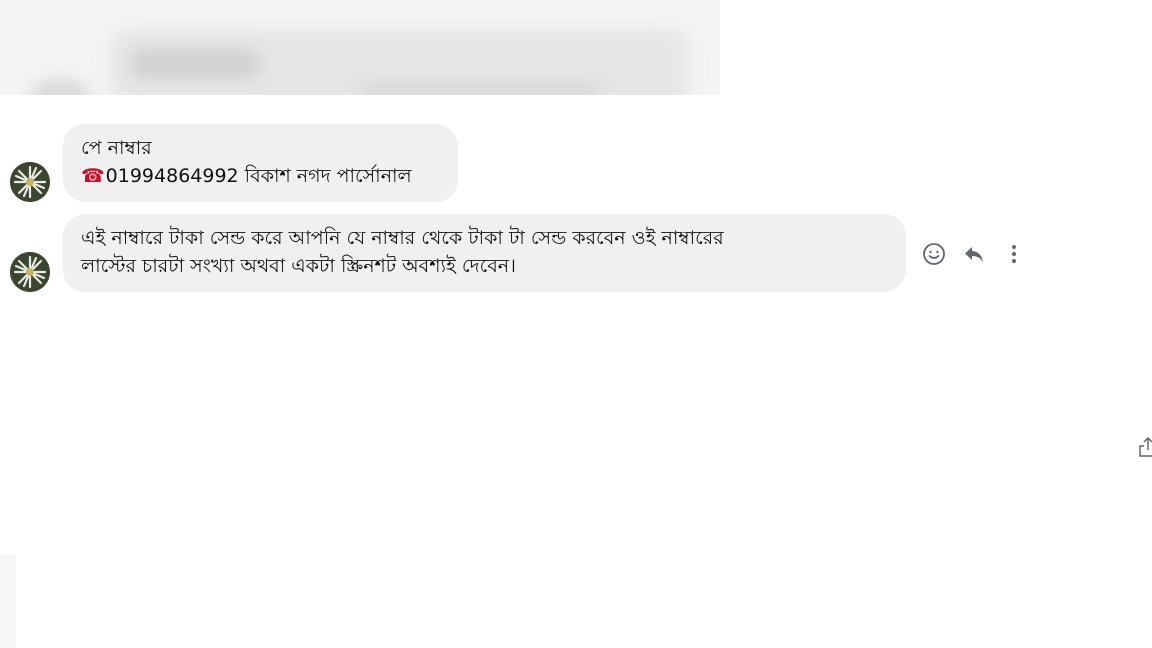 This screenshot has height=648, width=1152. What do you see at coordinates (1145, 447) in the screenshot?
I see `share-icon` at bounding box center [1145, 447].